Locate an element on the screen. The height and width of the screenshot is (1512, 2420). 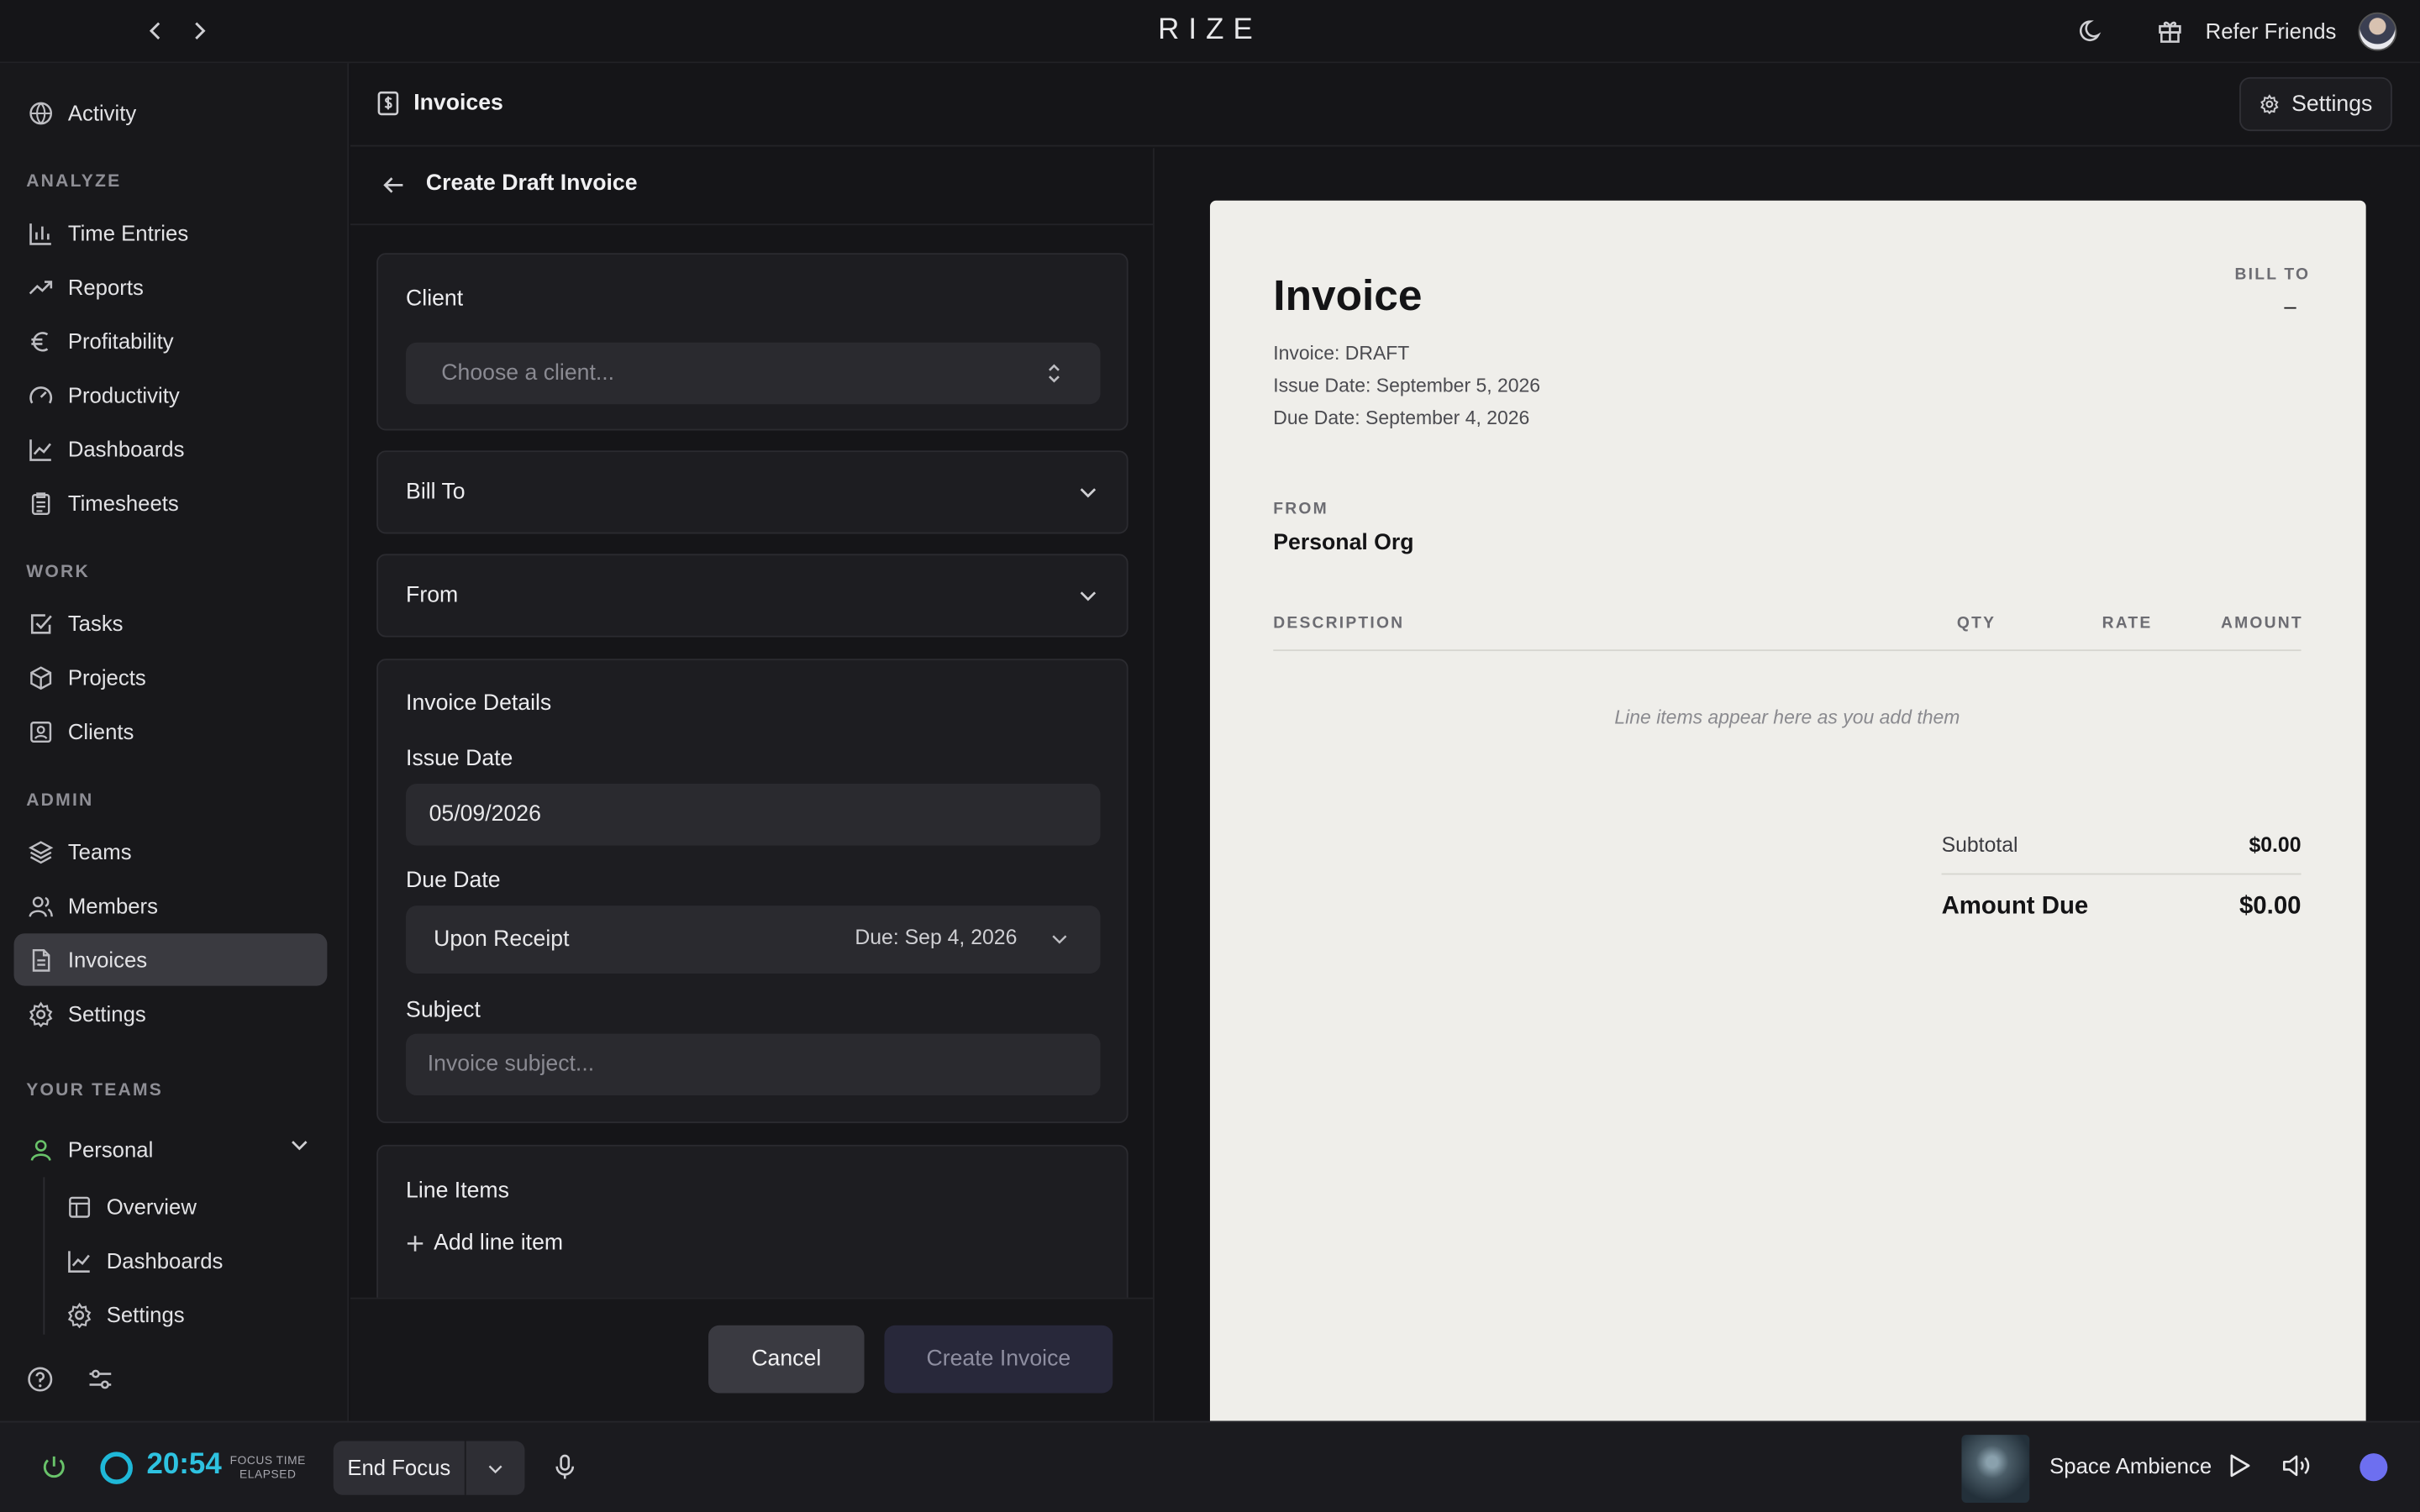
sidebar-item-profitability: Profitability is located at coordinates (171, 341).